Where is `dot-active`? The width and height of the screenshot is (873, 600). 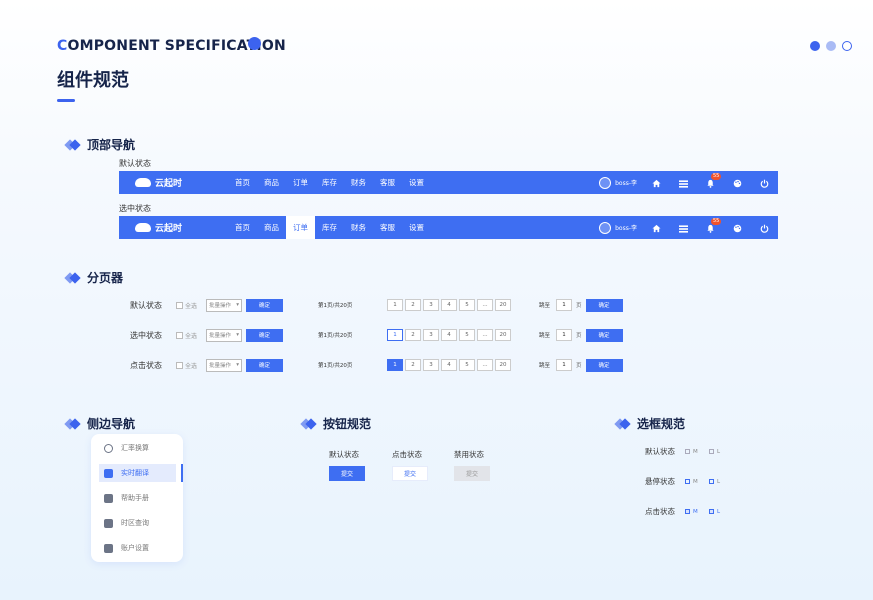
dot-active is located at coordinates (815, 46).